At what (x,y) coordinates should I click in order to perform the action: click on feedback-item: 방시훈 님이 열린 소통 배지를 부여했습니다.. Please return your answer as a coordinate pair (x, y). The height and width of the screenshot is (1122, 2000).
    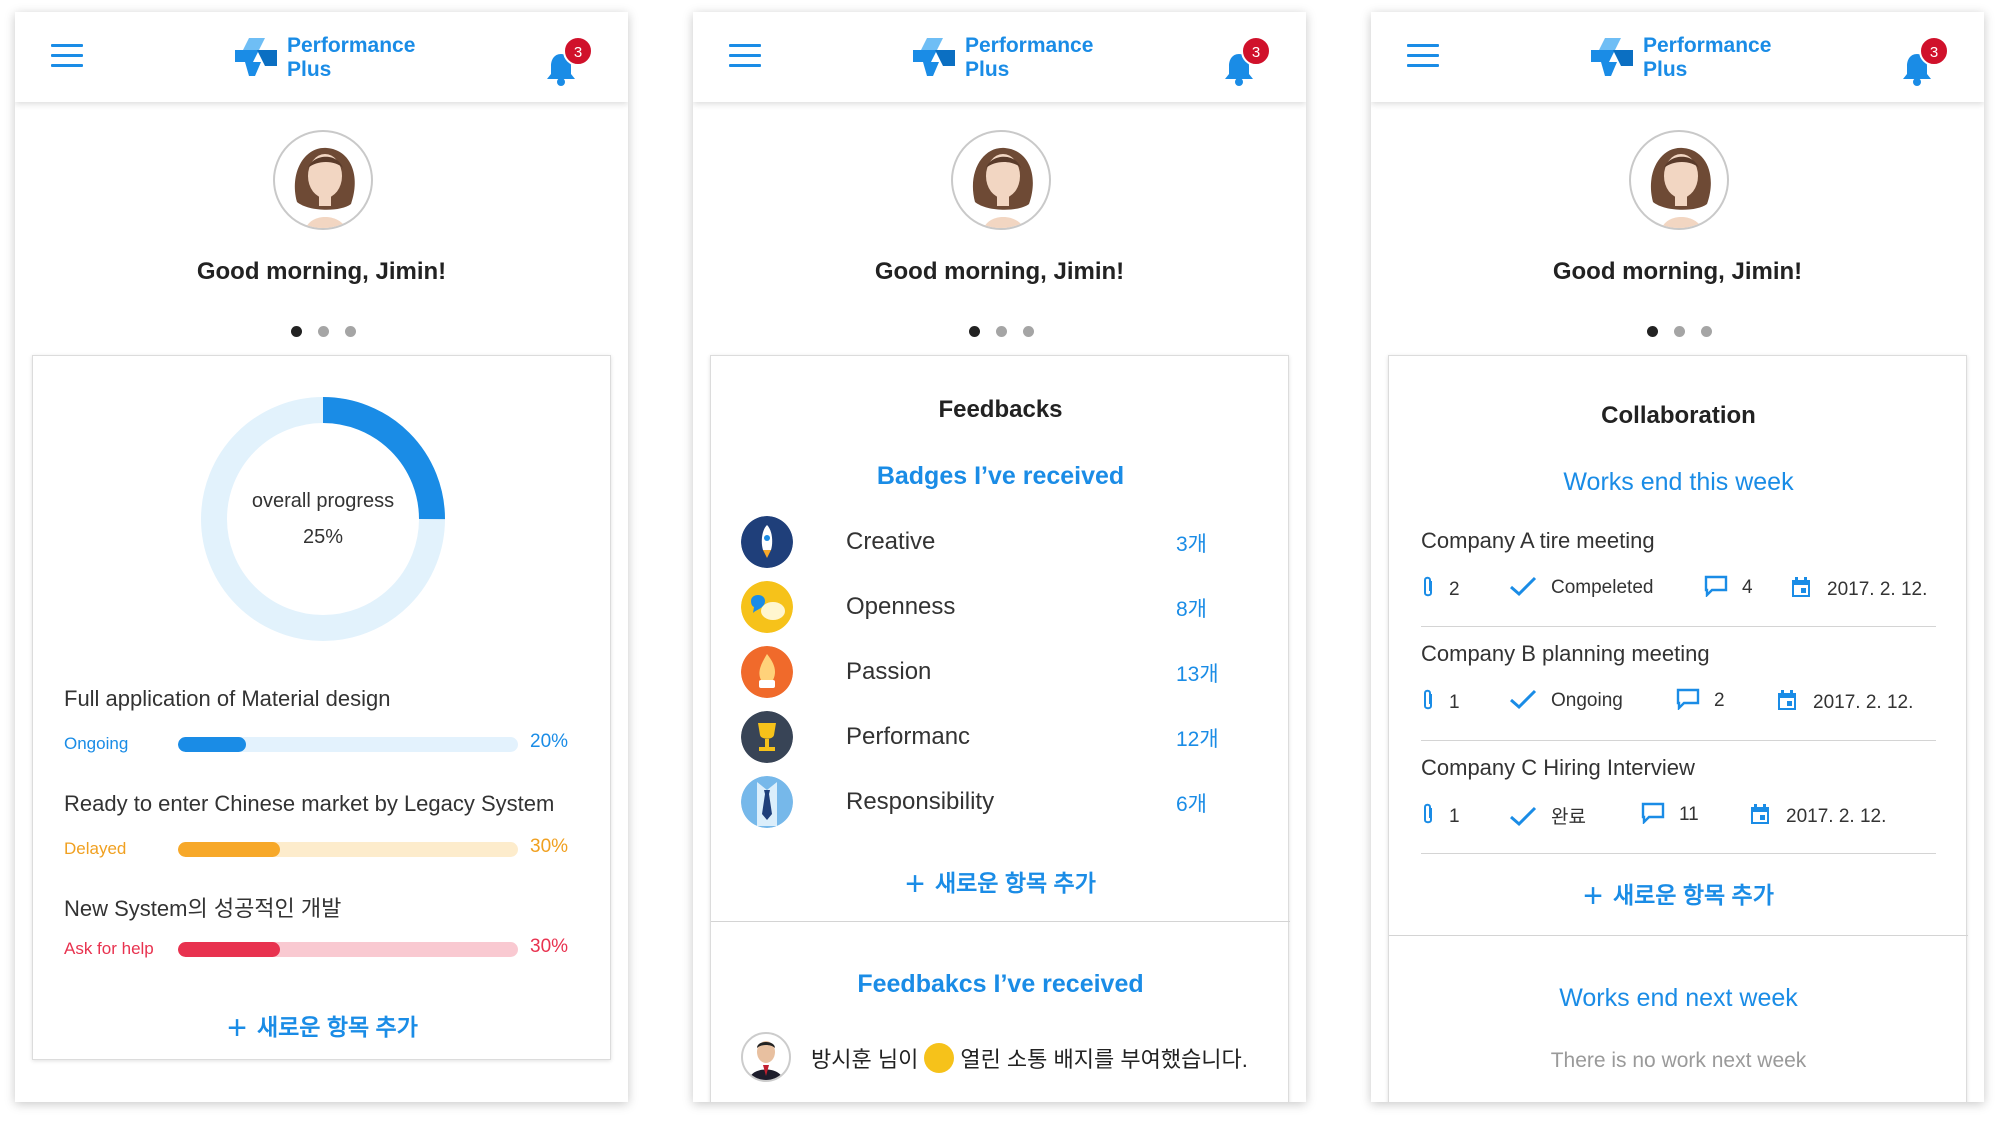
    Looking at the image, I should click on (1006, 1057).